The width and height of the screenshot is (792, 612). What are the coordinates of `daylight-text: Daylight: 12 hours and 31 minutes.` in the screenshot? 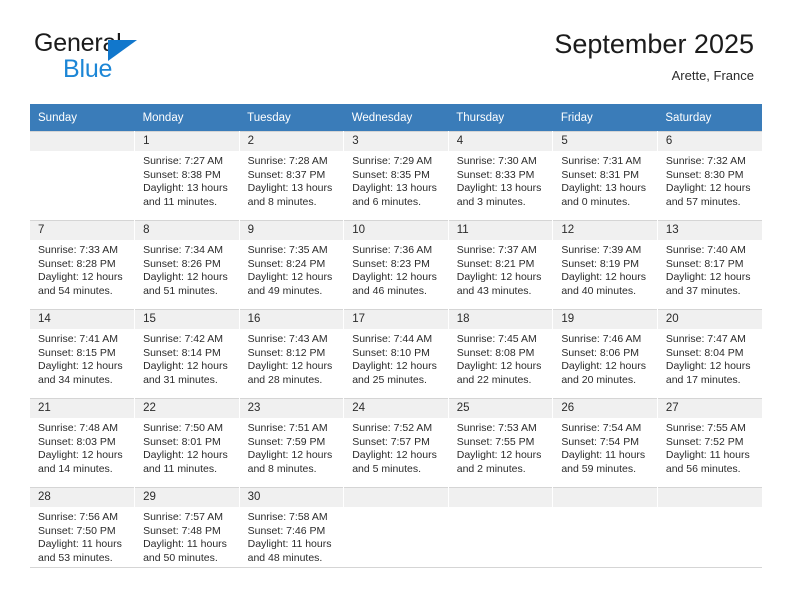 It's located at (185, 373).